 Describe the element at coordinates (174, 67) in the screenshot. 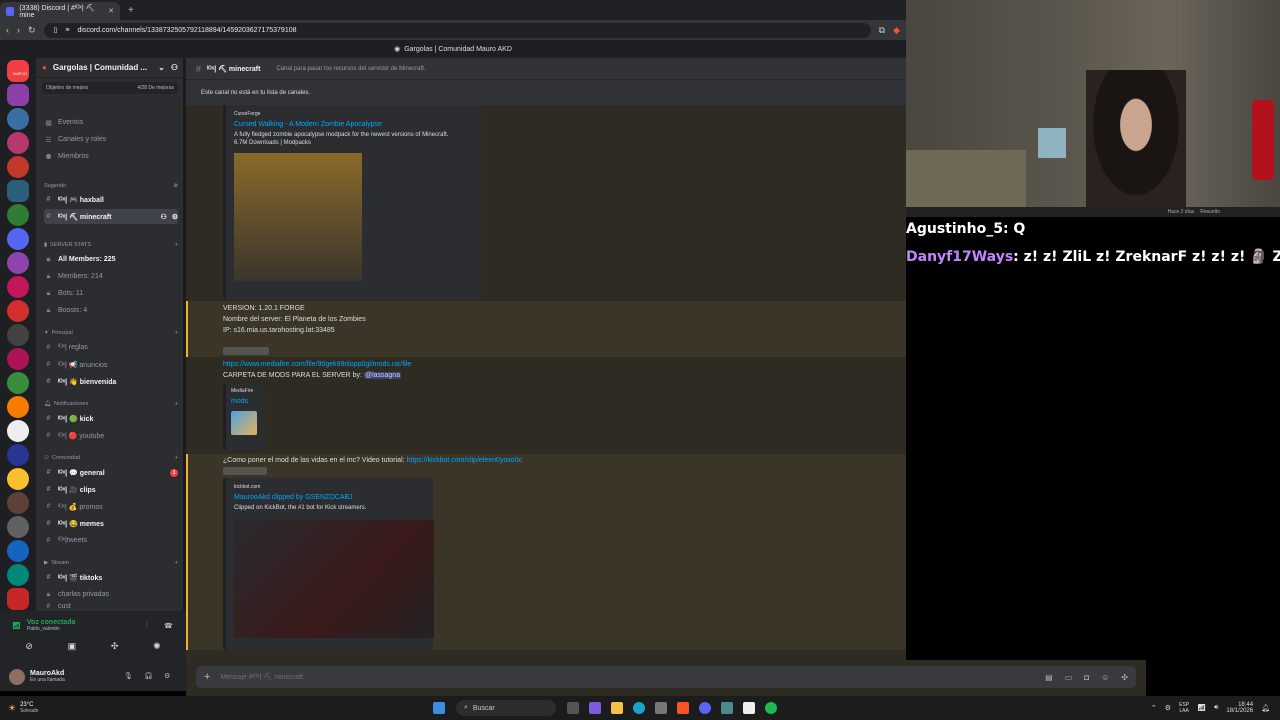

I see `add-member-icon: ⚇` at that location.